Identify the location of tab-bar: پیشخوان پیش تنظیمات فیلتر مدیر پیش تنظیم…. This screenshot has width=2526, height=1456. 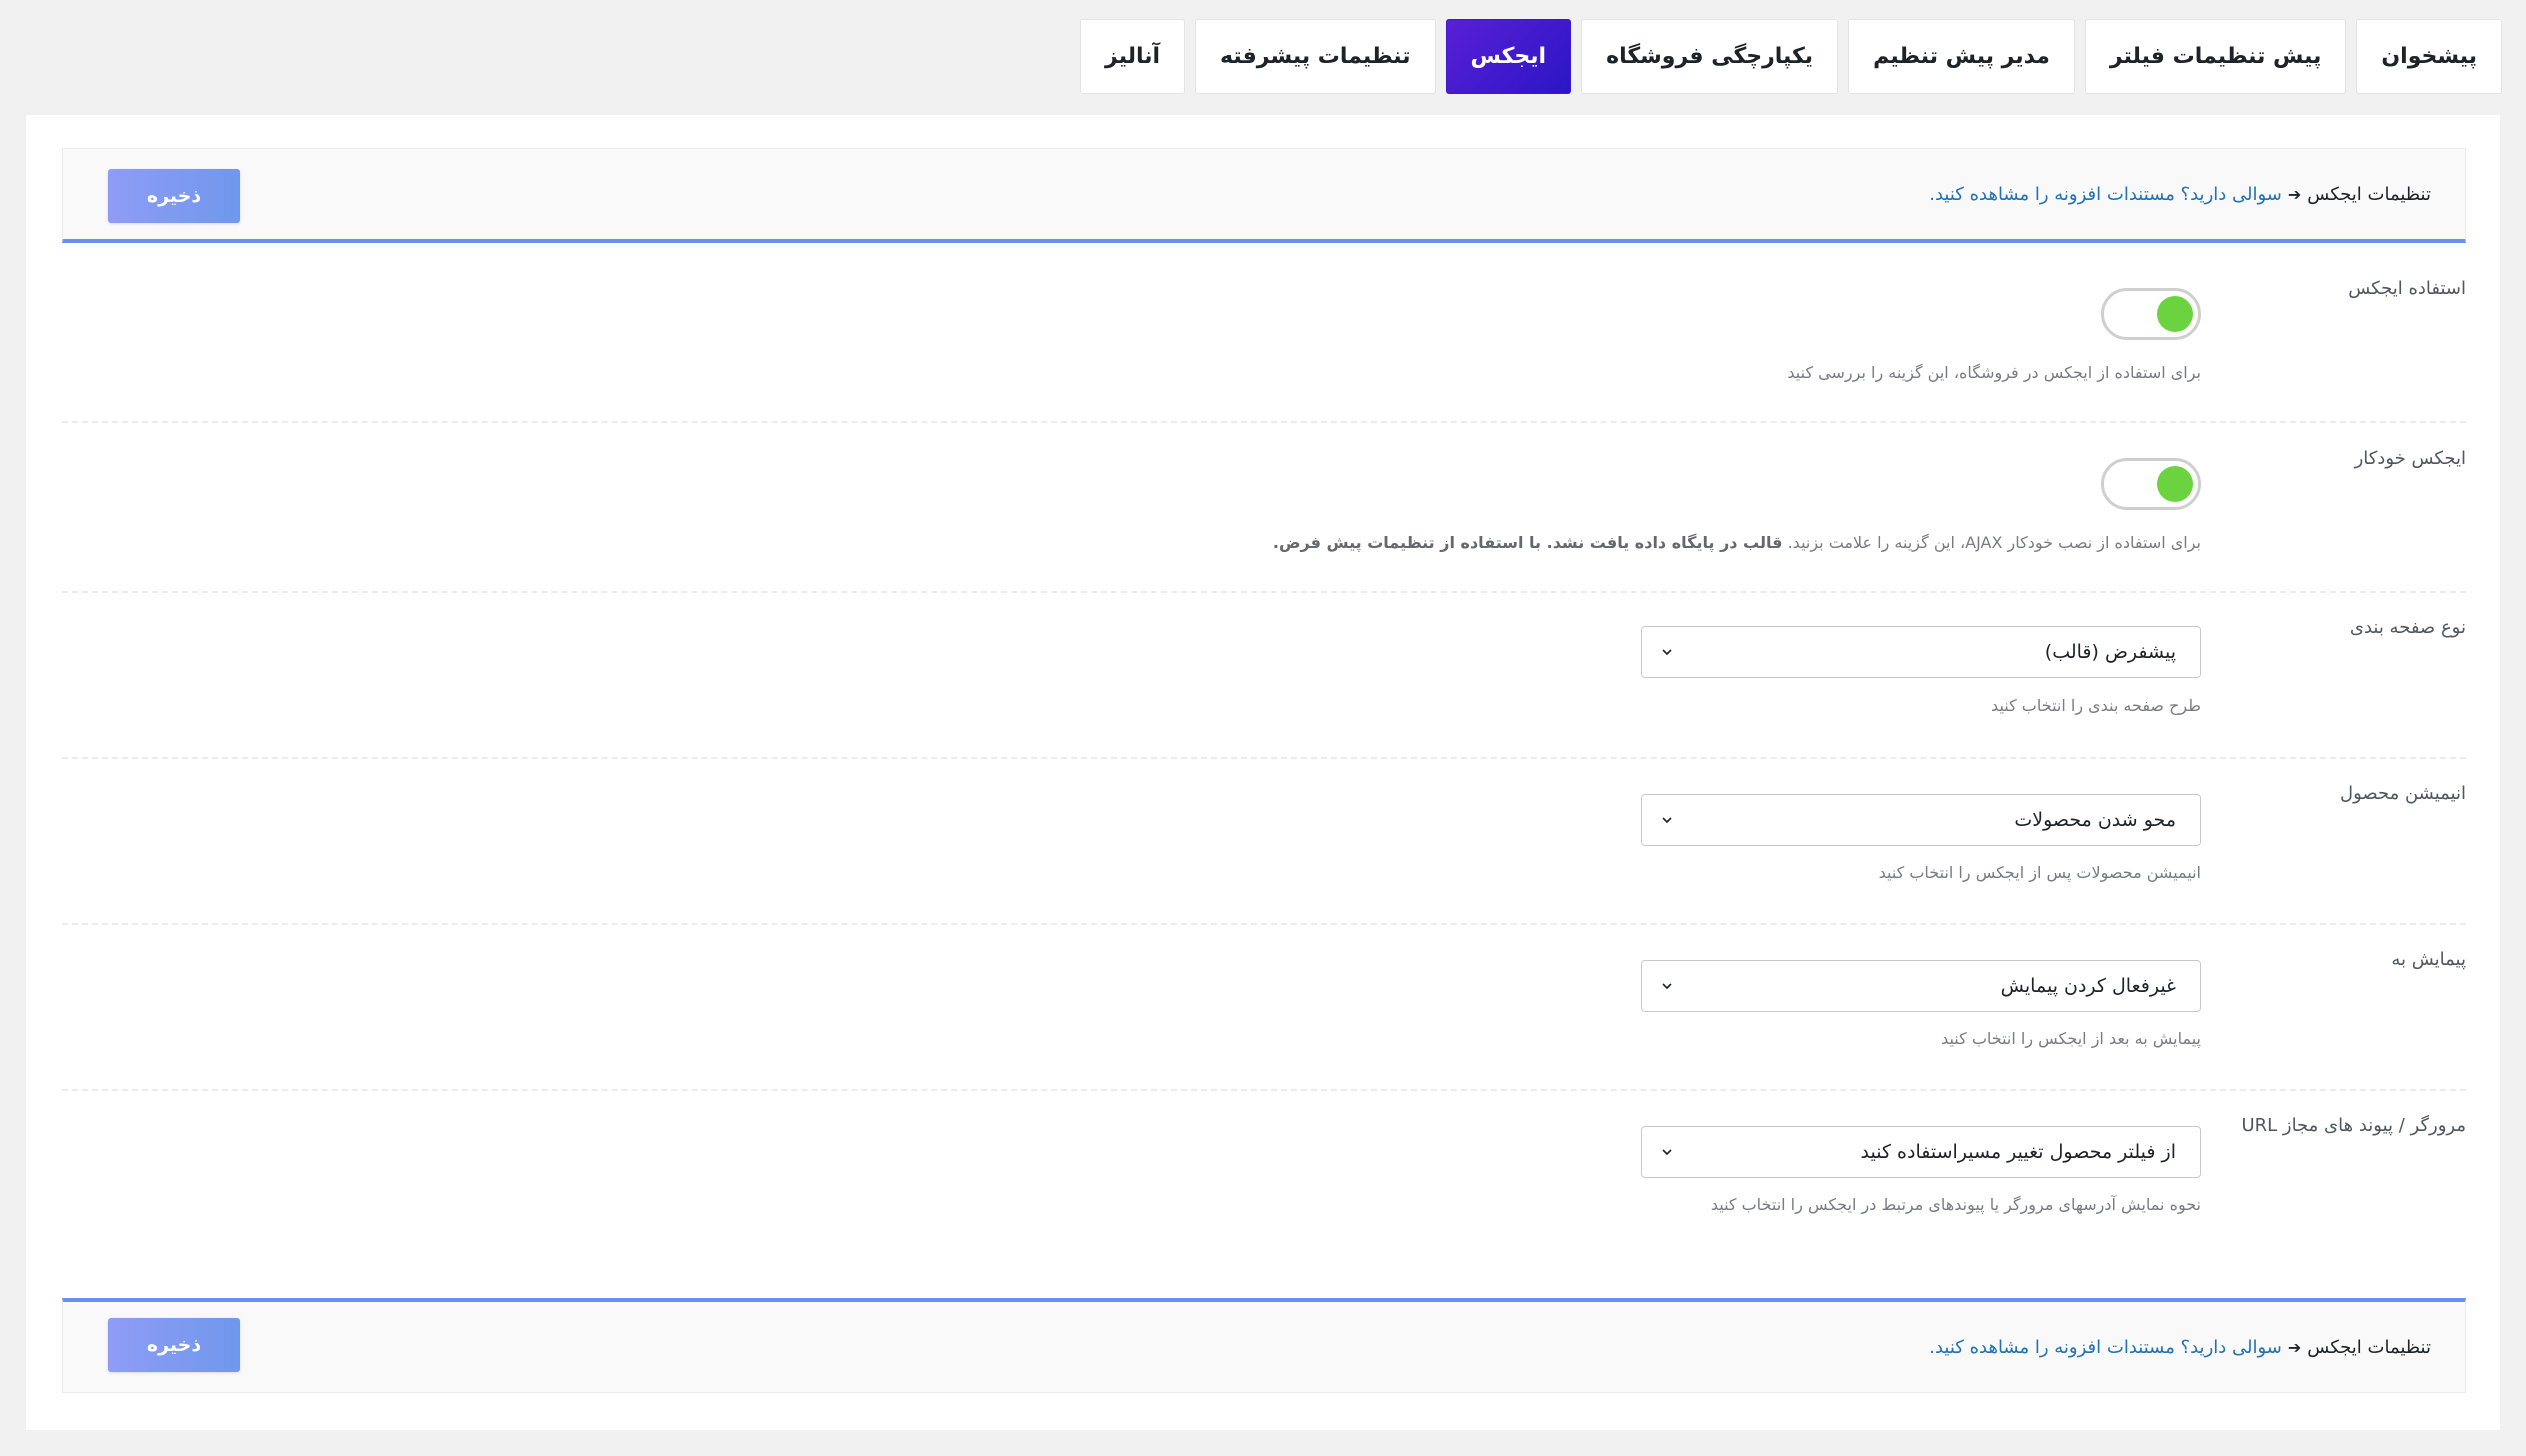
(1791, 56).